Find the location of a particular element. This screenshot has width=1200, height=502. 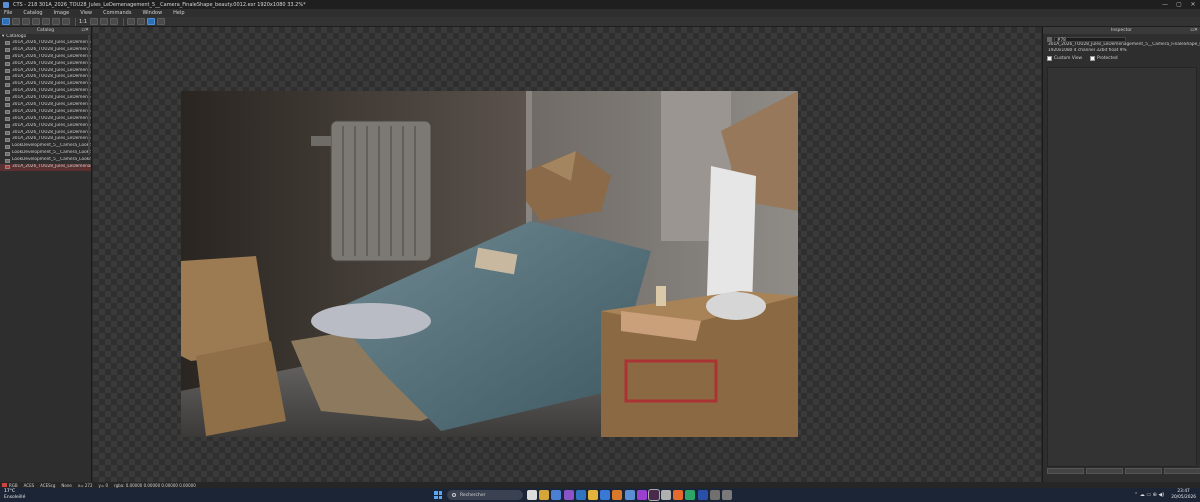

protected-checkbox is located at coordinates (1093, 58).